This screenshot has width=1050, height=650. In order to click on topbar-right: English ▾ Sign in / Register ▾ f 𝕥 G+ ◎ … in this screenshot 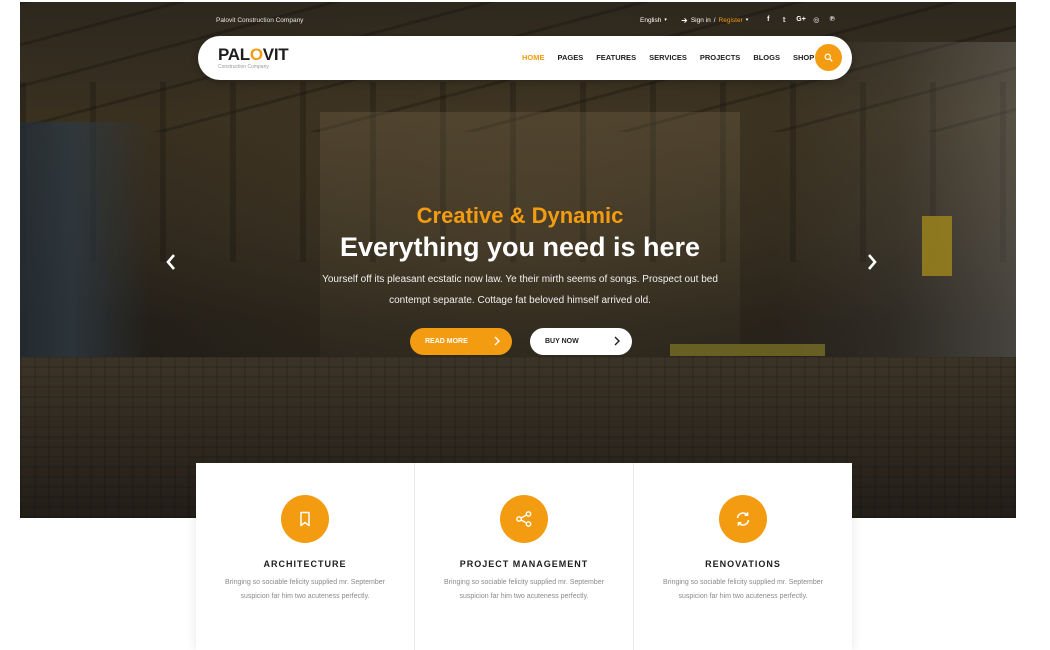, I will do `click(738, 20)`.